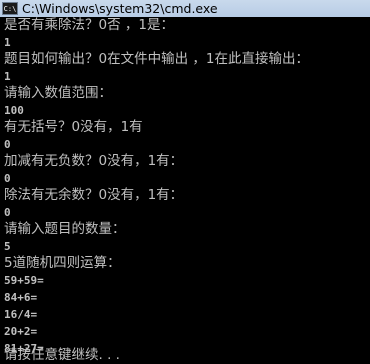  Describe the element at coordinates (156, 59) in the screenshot. I see `console-line: 题目如何输出？0在文件中输出 ，1在此直接输出：` at that location.